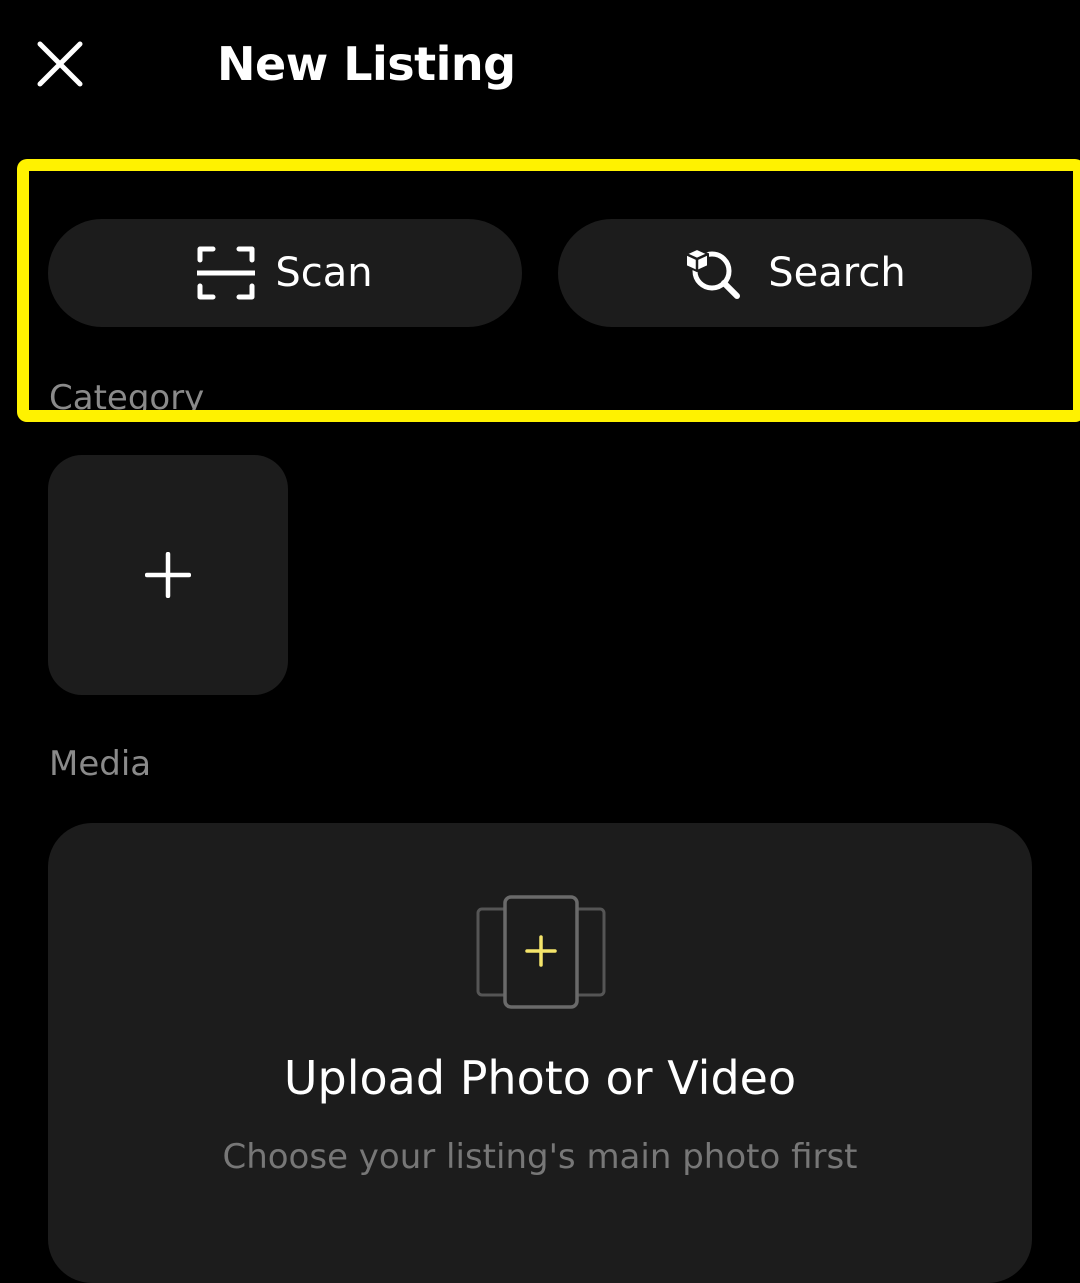  What do you see at coordinates (540, 1078) in the screenshot?
I see `upload-title: Upload Photo or Video` at bounding box center [540, 1078].